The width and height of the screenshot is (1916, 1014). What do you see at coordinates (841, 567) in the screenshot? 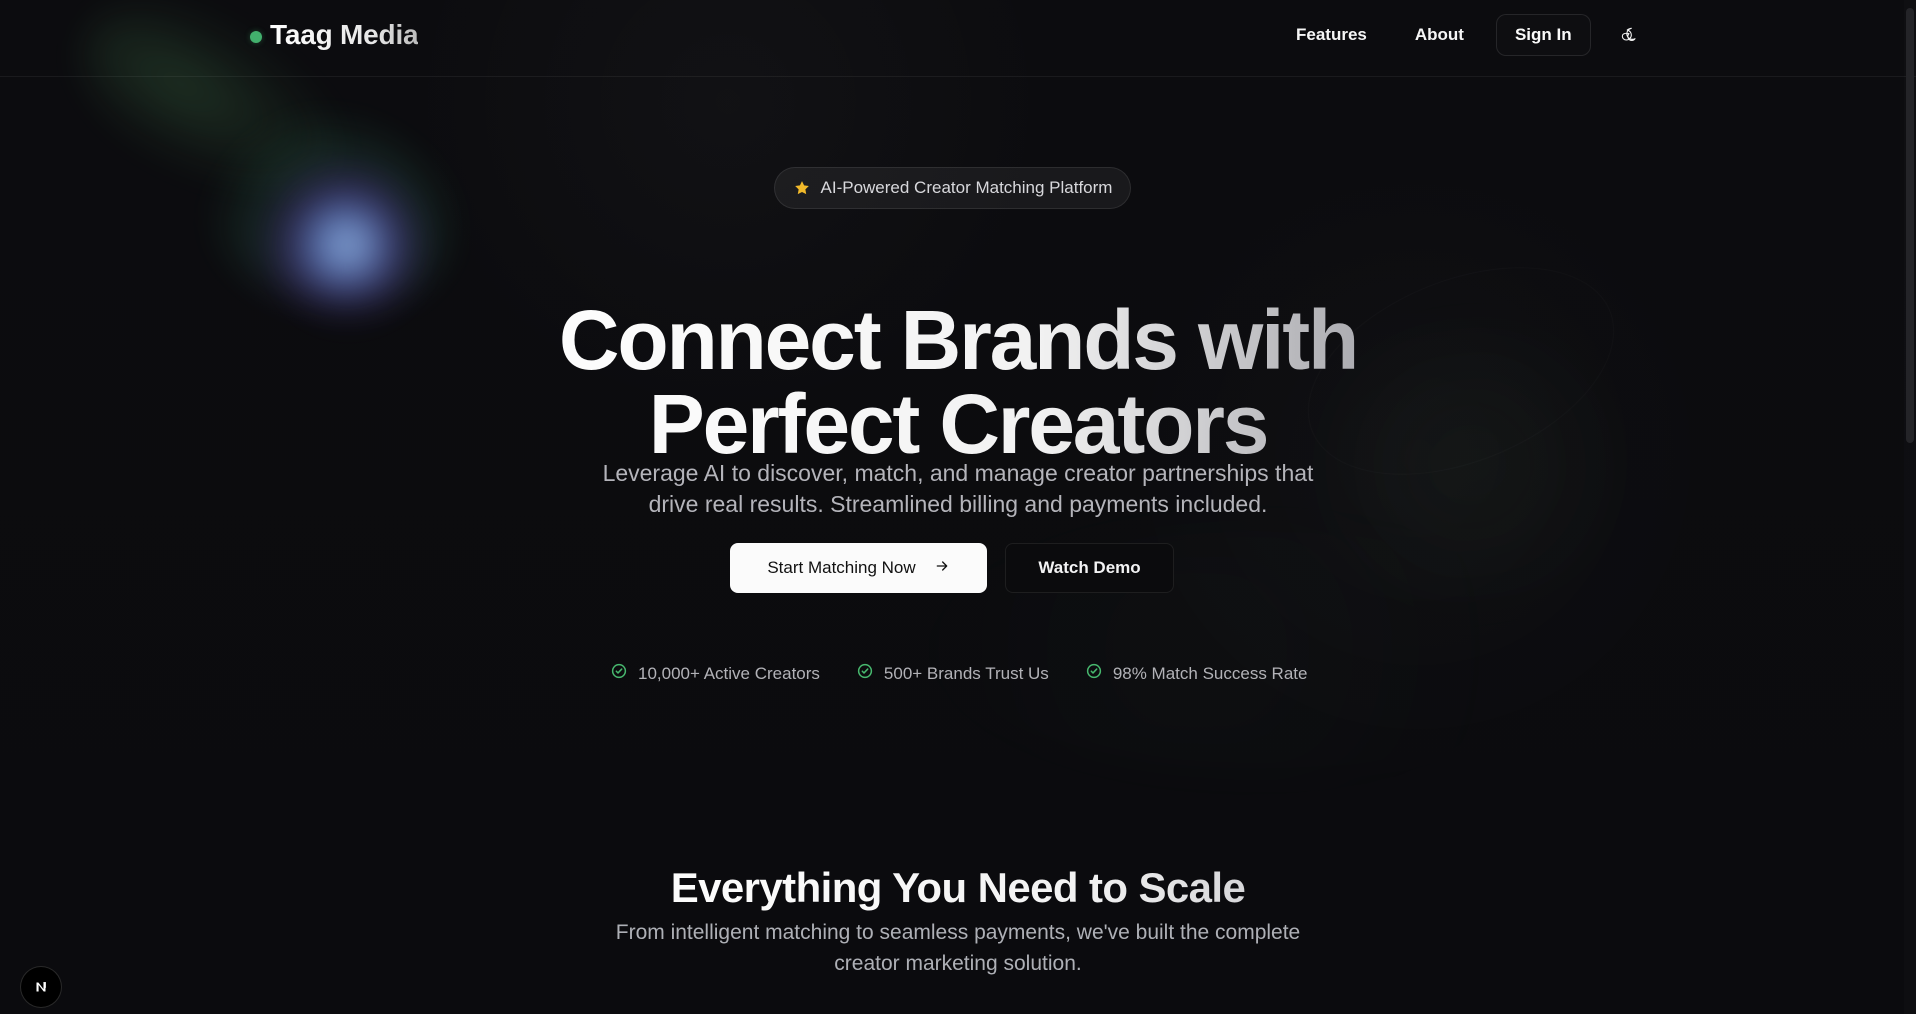
I see `start-matching-label: Start Matching Now` at bounding box center [841, 567].